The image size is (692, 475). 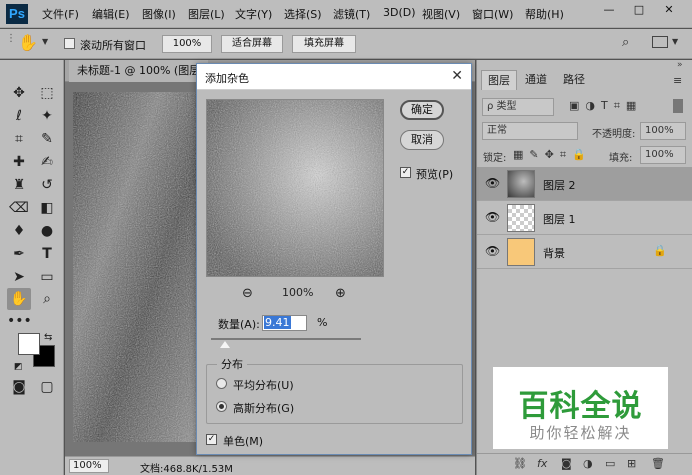 I want to click on eraser-tool-icon: ⌫, so click(x=19, y=208).